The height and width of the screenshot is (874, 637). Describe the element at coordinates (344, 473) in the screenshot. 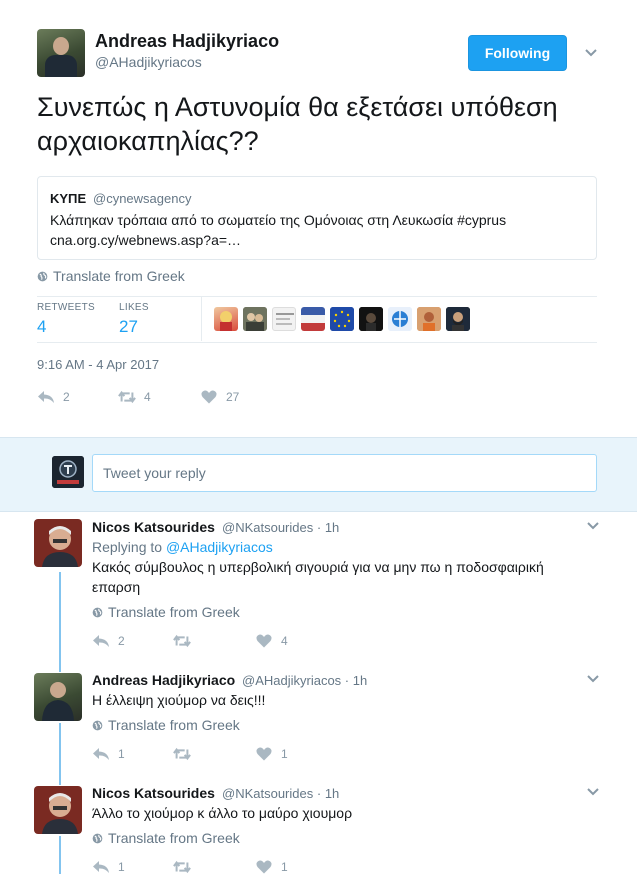

I see `reply-input: Tweet your reply` at that location.